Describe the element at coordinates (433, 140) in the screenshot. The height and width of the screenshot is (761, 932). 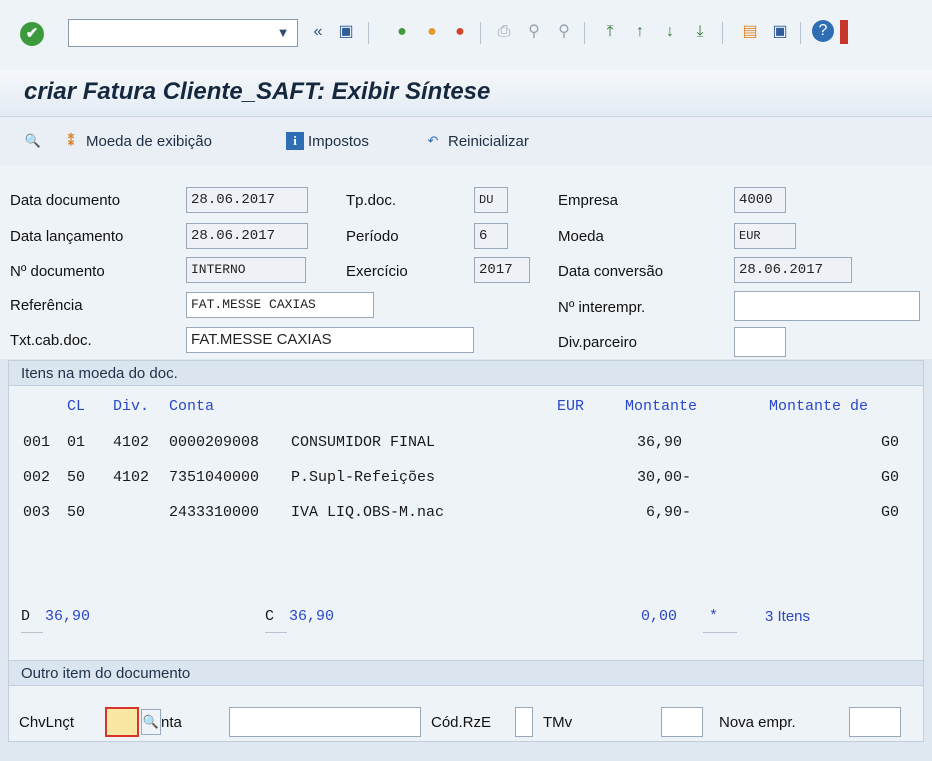
I see `undo-icon: ↶` at that location.